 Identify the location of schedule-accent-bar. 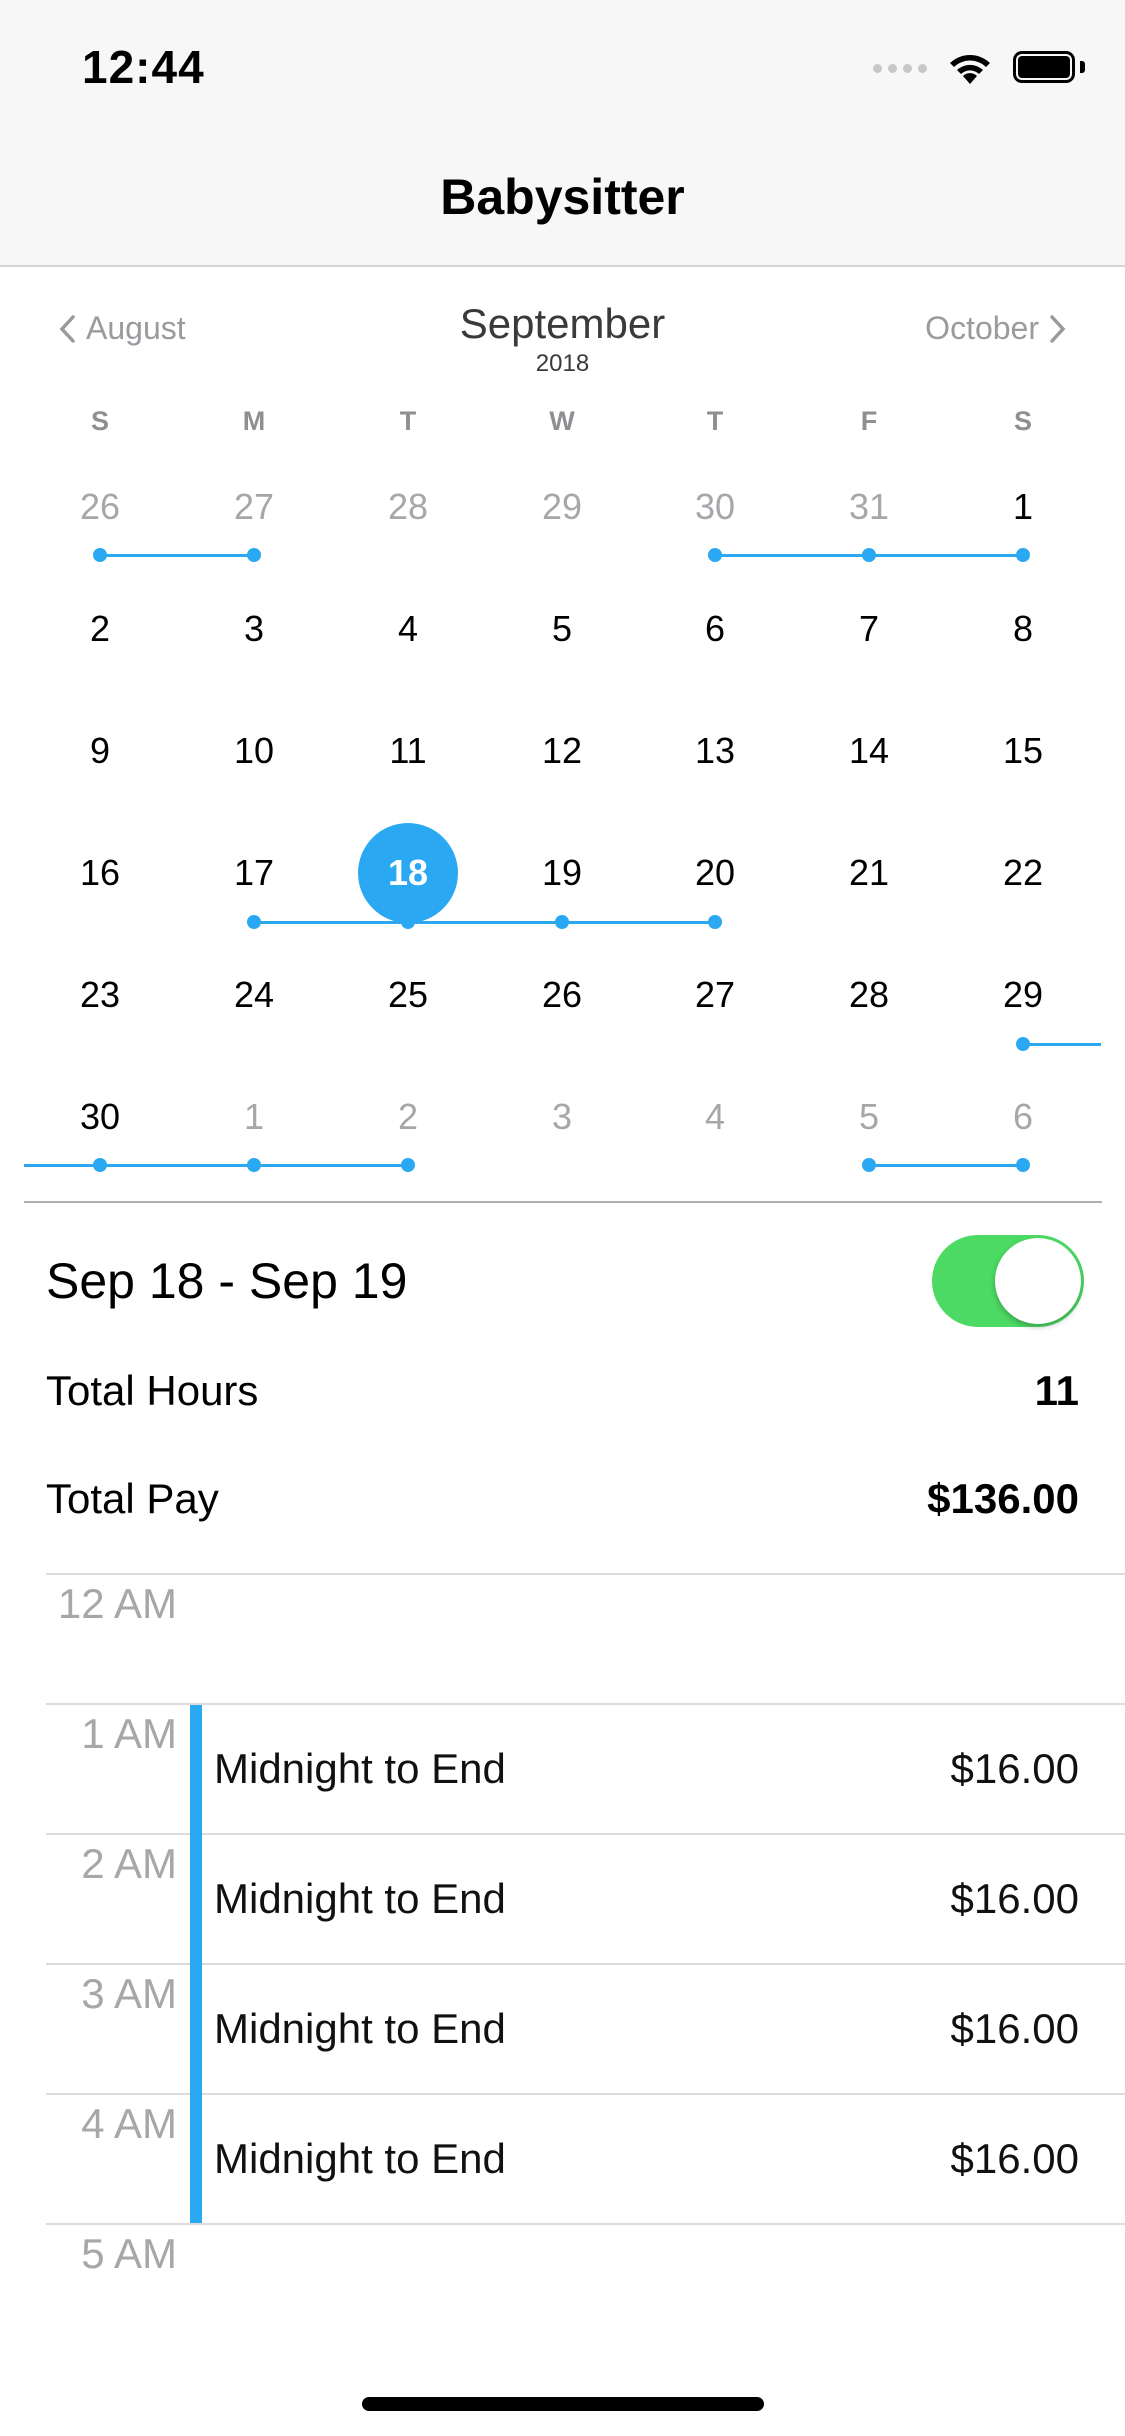
(196, 1964).